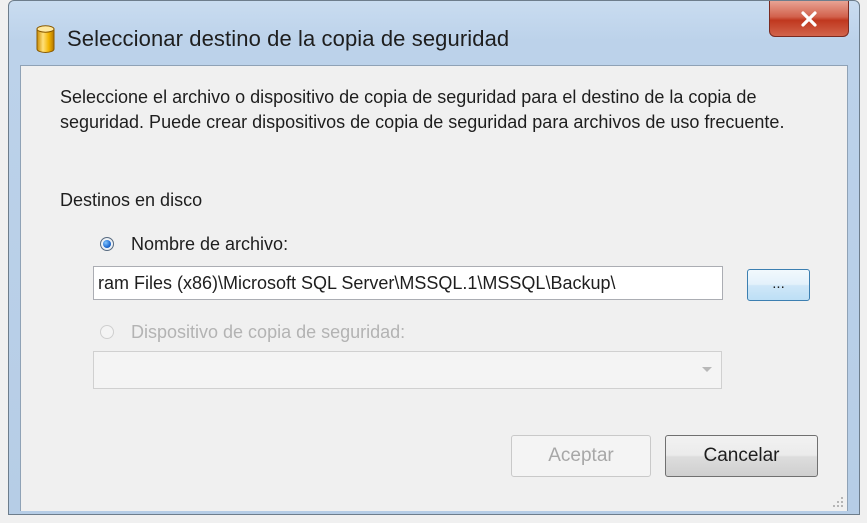 This screenshot has width=867, height=523. Describe the element at coordinates (741, 456) in the screenshot. I see `cancel-button: Cancelar` at that location.